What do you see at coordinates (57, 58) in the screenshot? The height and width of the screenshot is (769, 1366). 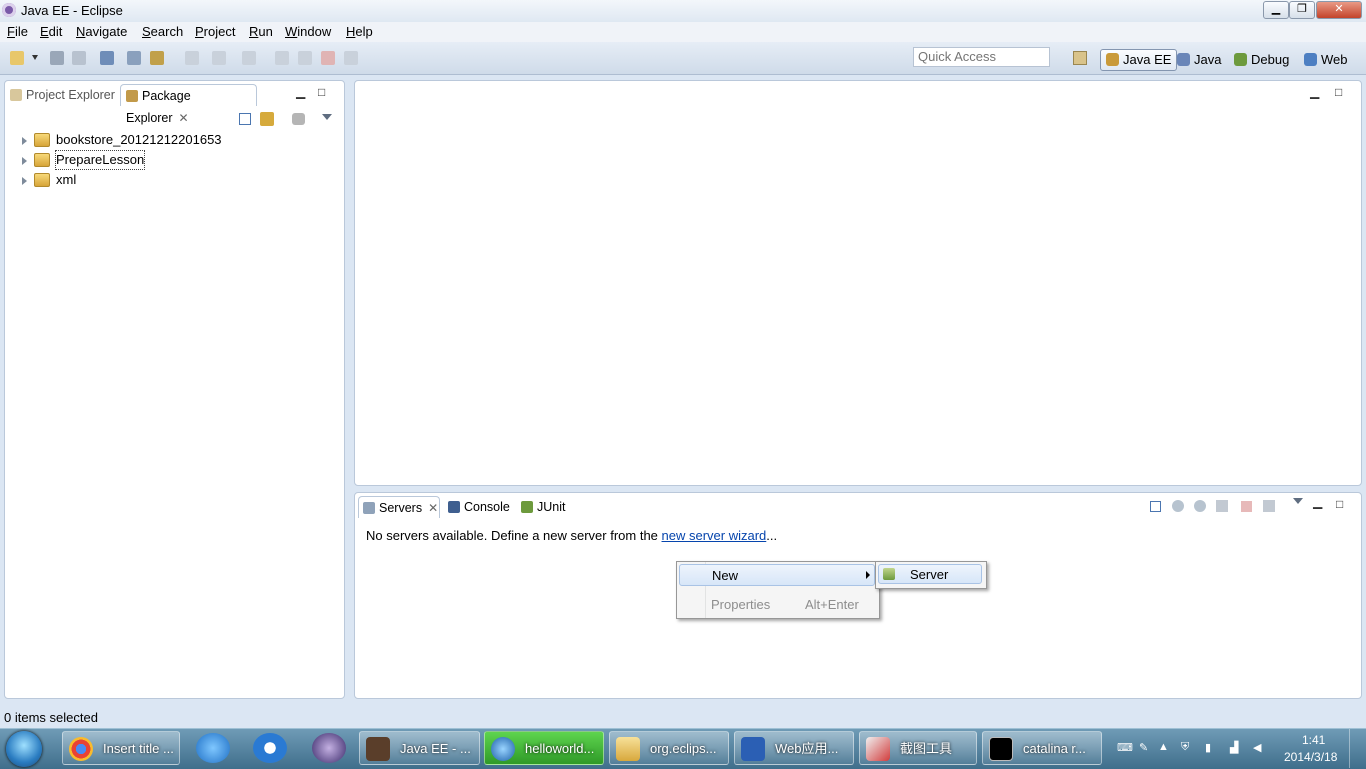 I see `save-icon` at bounding box center [57, 58].